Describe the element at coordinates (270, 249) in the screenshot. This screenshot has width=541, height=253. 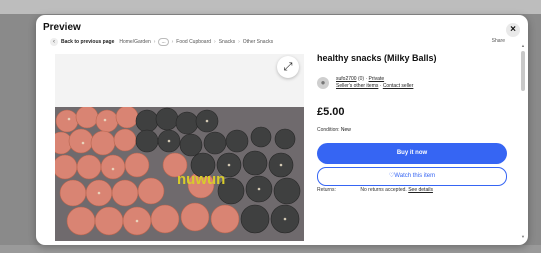
I see `page-footer-backdrop` at that location.